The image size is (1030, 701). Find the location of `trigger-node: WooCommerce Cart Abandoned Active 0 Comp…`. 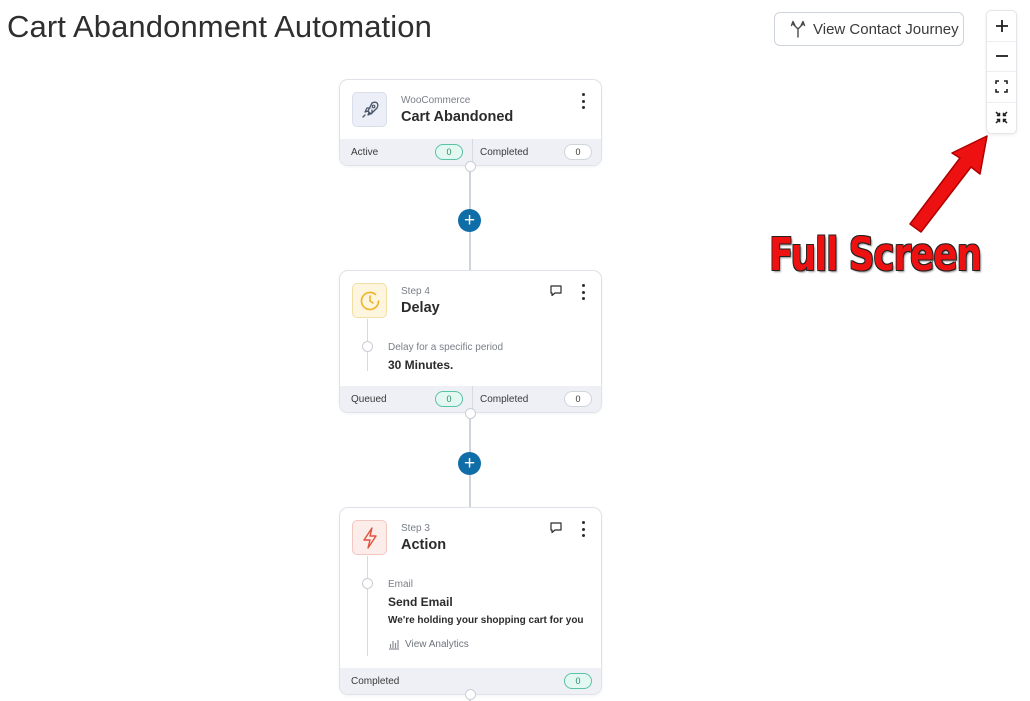

trigger-node: WooCommerce Cart Abandoned Active 0 Comp… is located at coordinates (470, 122).